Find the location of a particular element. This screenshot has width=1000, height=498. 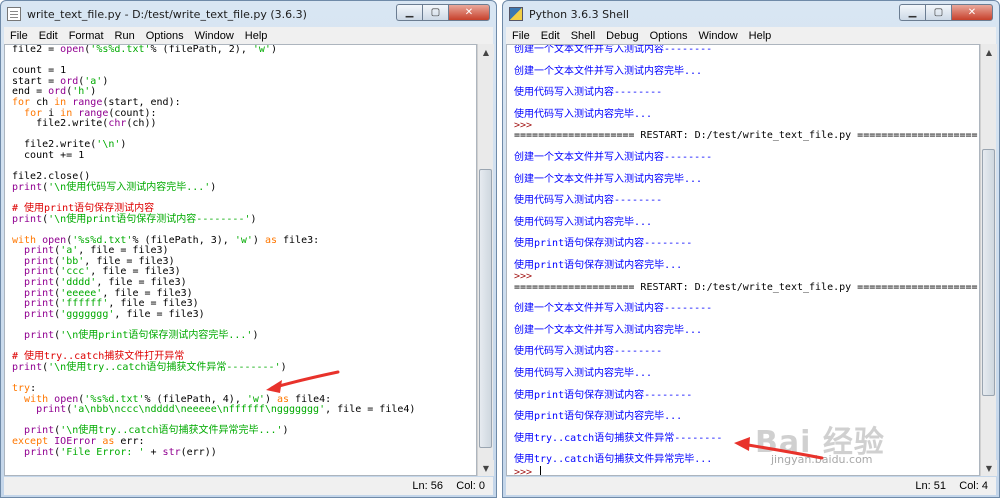

menu-shell: Shell is located at coordinates (583, 36).